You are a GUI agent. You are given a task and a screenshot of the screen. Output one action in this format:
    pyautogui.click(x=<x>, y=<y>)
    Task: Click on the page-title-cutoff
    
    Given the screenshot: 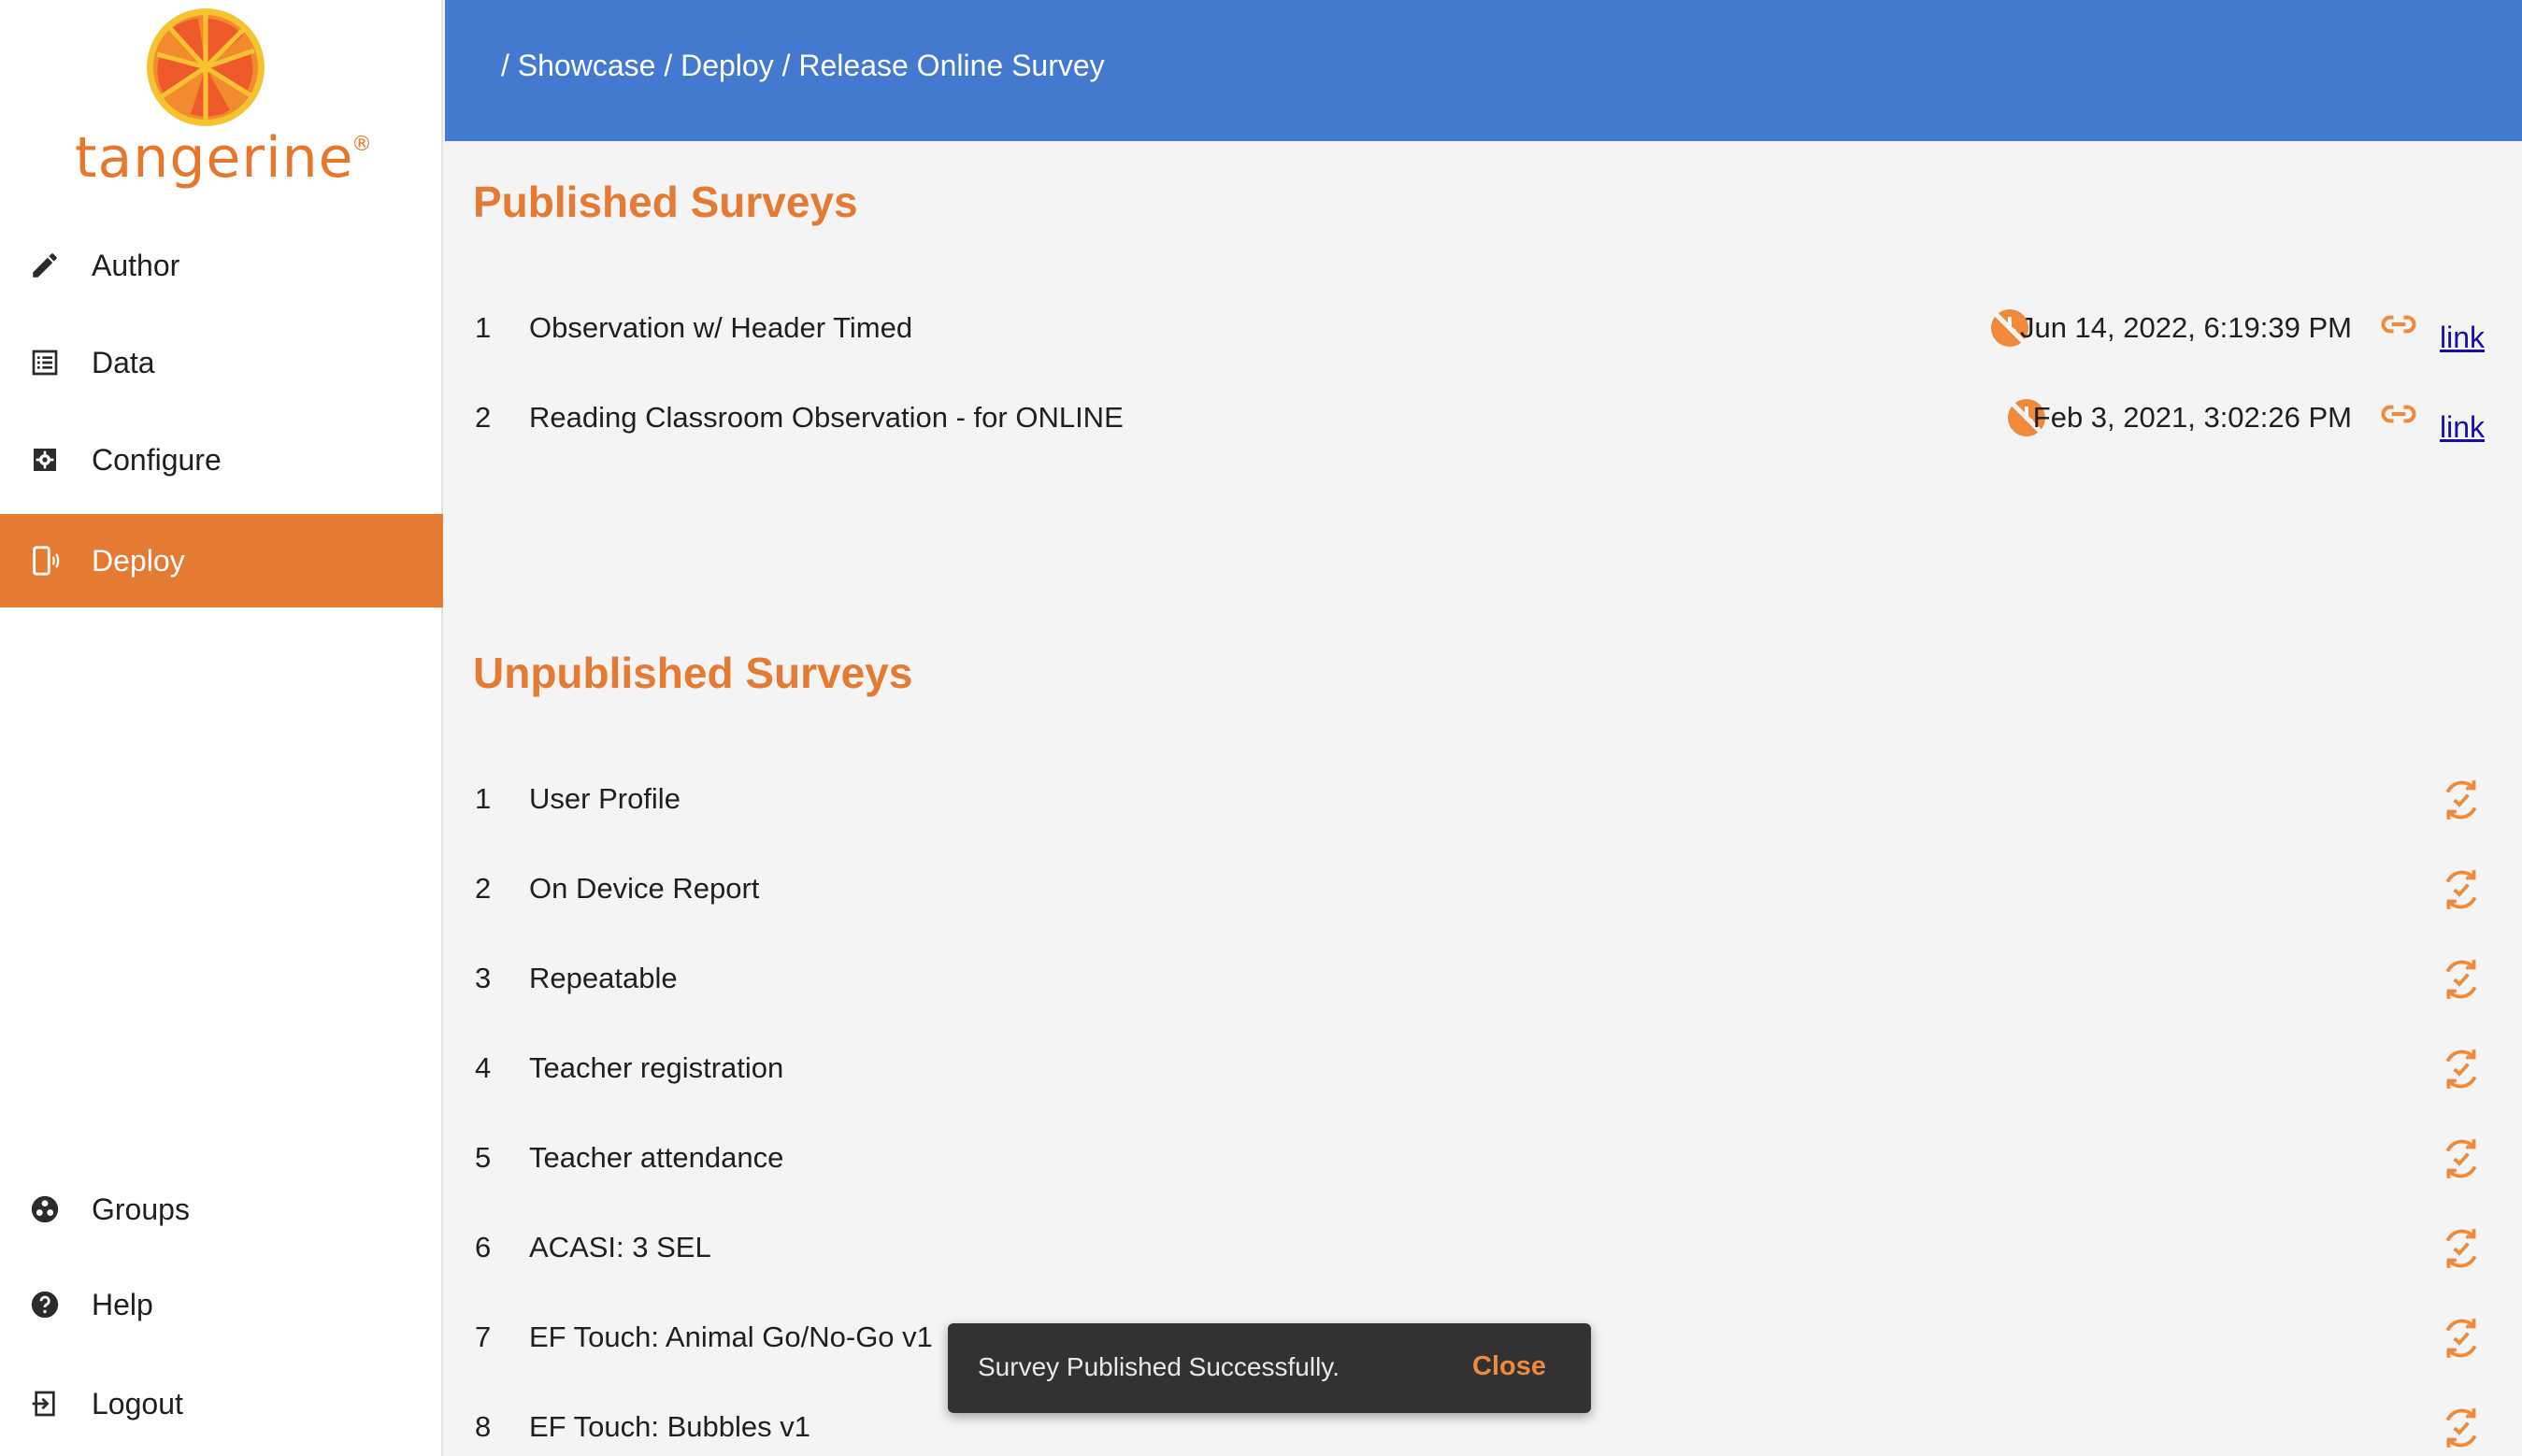 What is the action you would take?
    pyautogui.click(x=1127, y=3)
    